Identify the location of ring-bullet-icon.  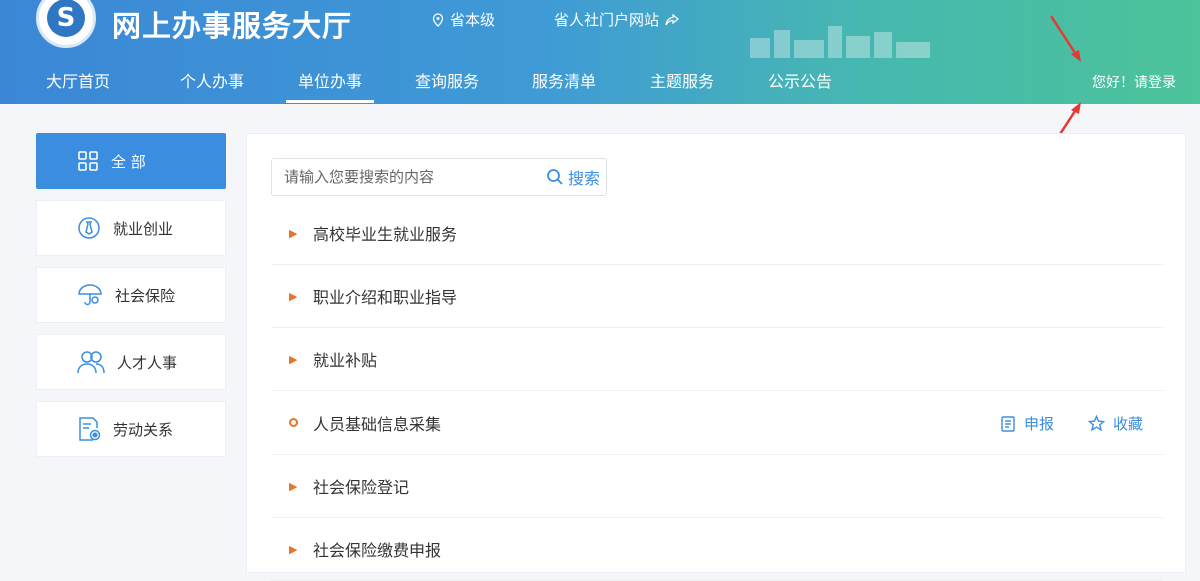
(299, 423).